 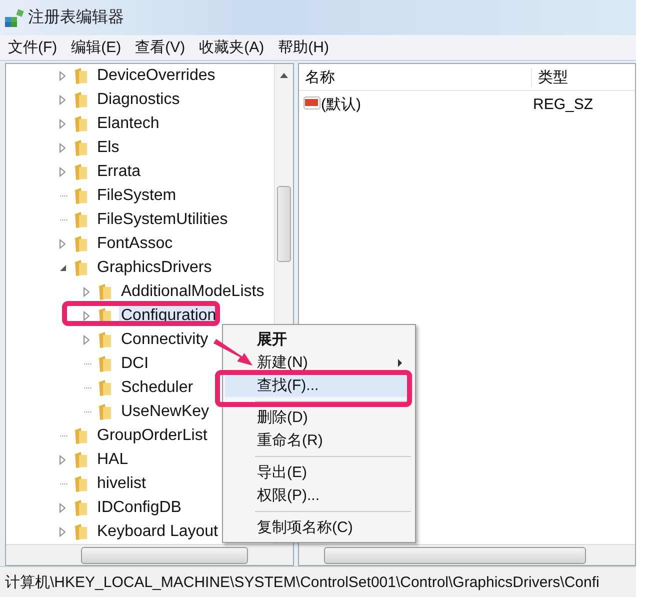 I want to click on menu-item: 文件(F), so click(x=33, y=47).